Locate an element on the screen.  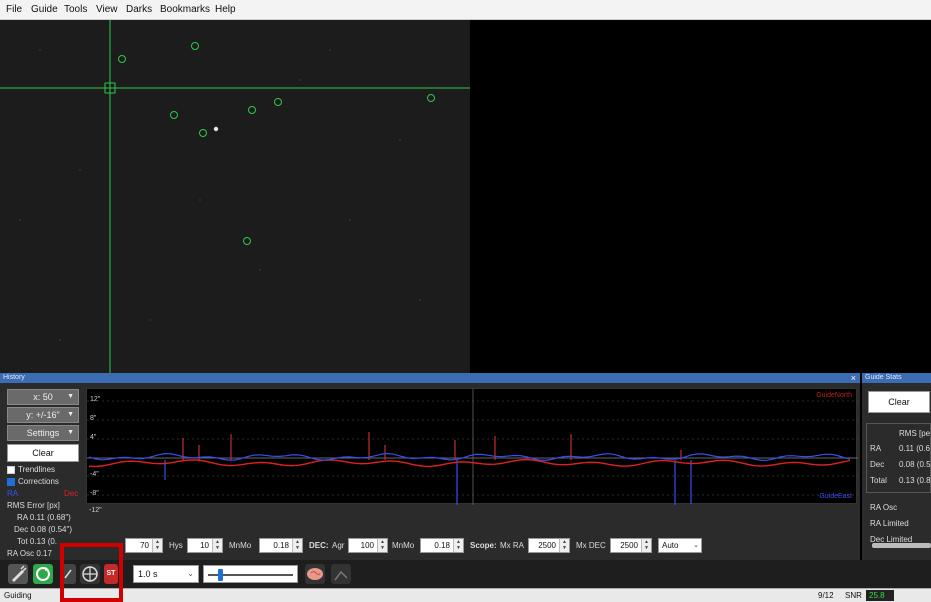
dec-agr-label: Agr is located at coordinates (338, 545).